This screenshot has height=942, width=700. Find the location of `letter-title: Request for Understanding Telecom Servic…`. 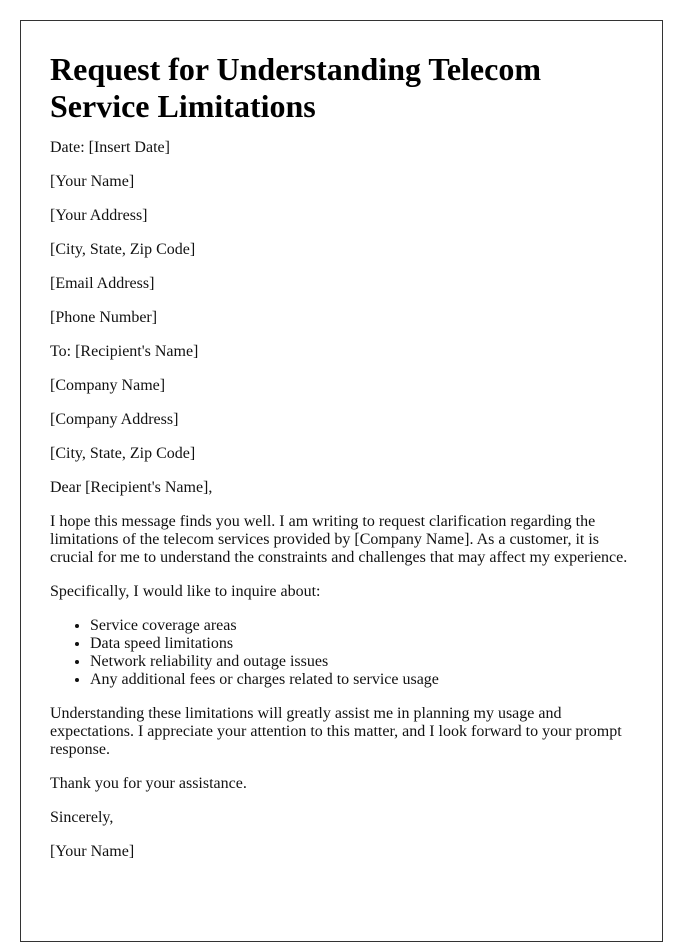

letter-title: Request for Understanding Telecom Servic… is located at coordinates (295, 87).